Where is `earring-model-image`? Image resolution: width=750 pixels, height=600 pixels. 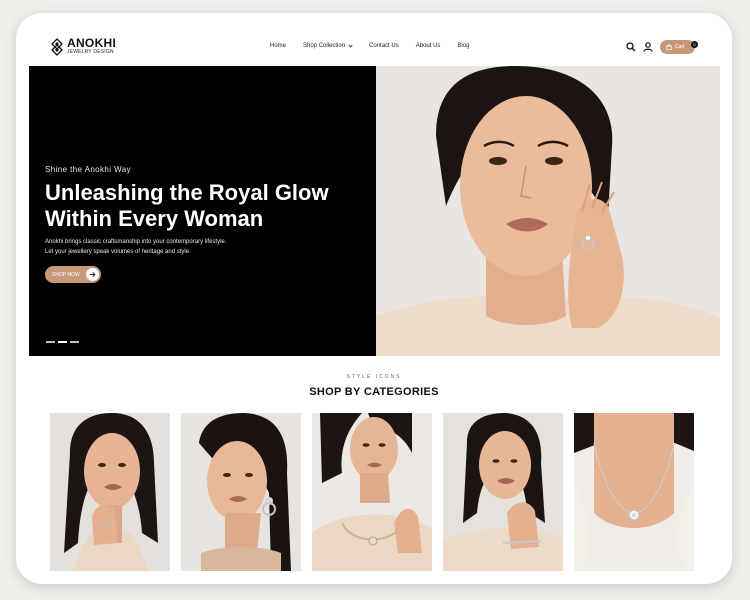 earring-model-image is located at coordinates (241, 492).